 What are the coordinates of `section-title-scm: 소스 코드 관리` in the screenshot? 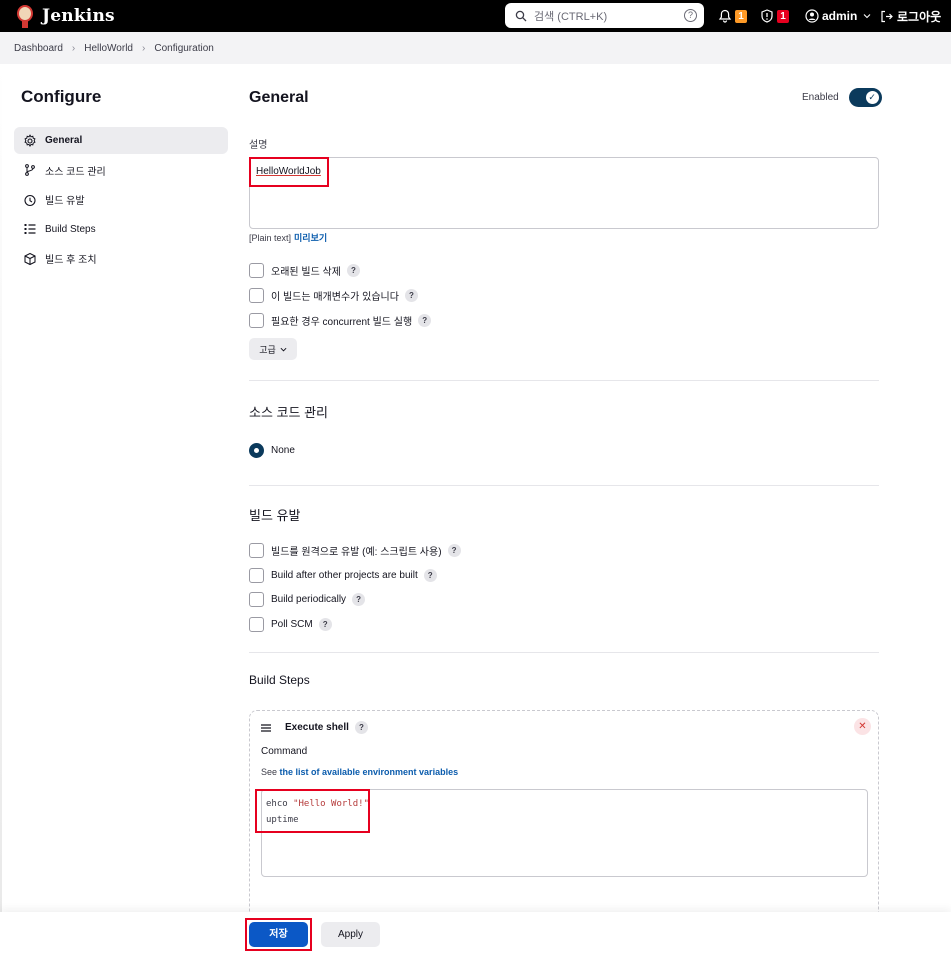 It's located at (288, 412).